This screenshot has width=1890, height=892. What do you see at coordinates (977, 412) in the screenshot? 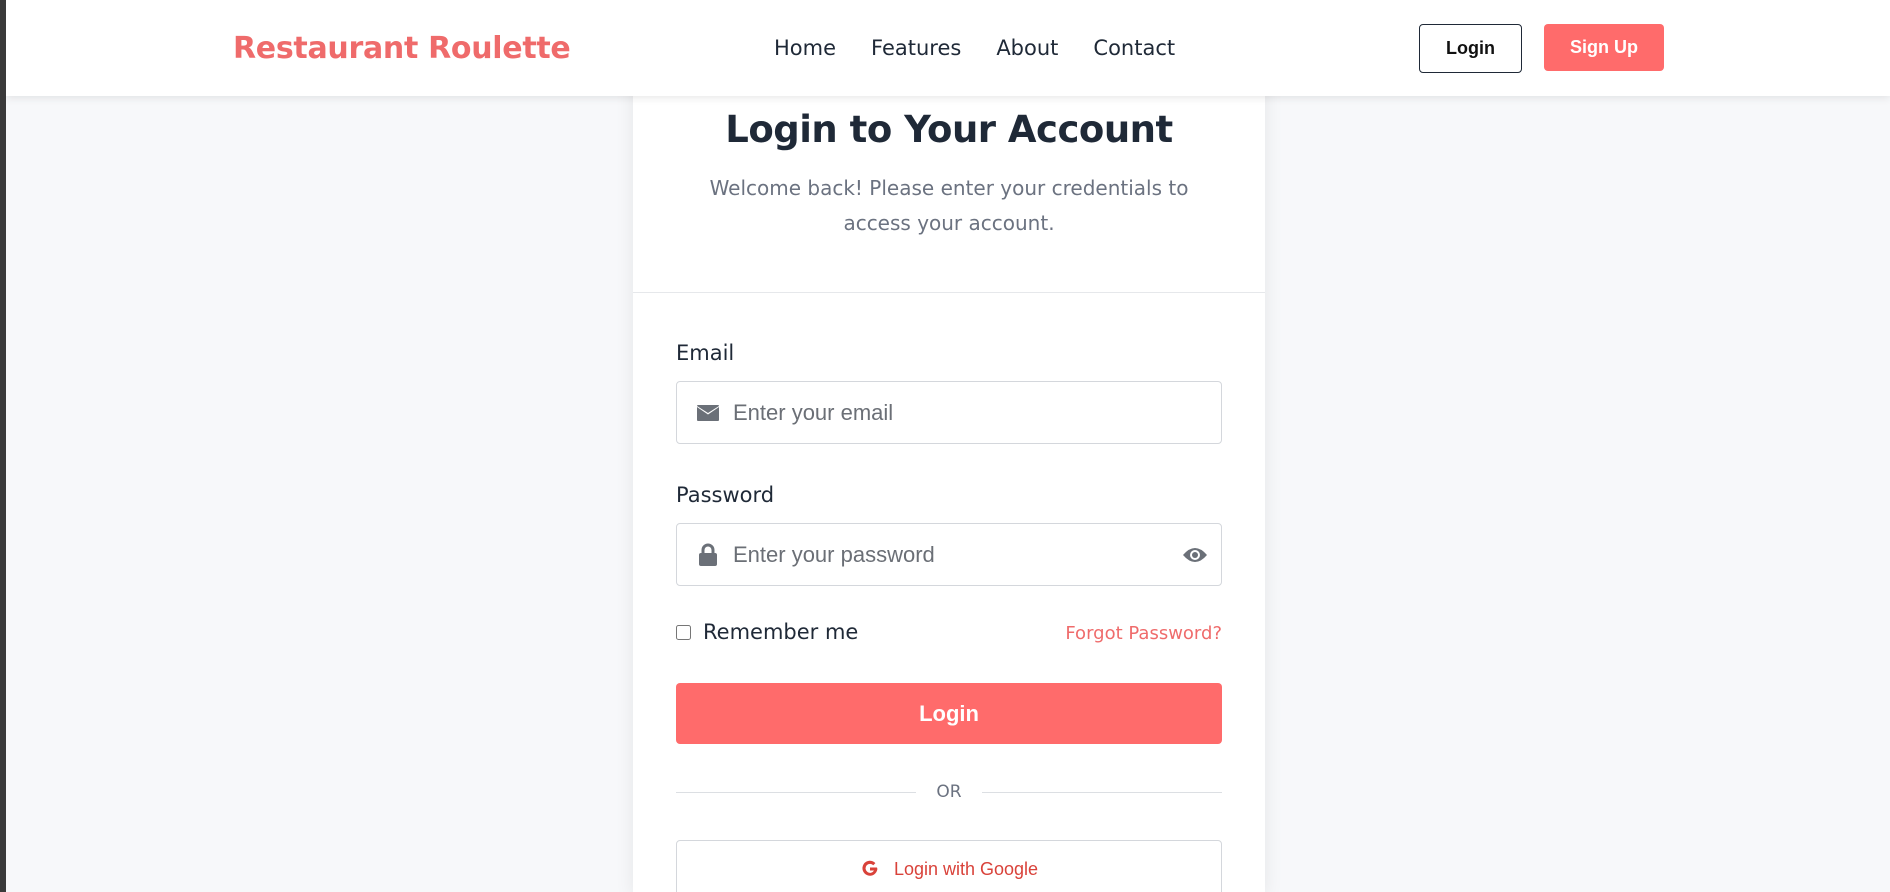
I see `email-input` at bounding box center [977, 412].